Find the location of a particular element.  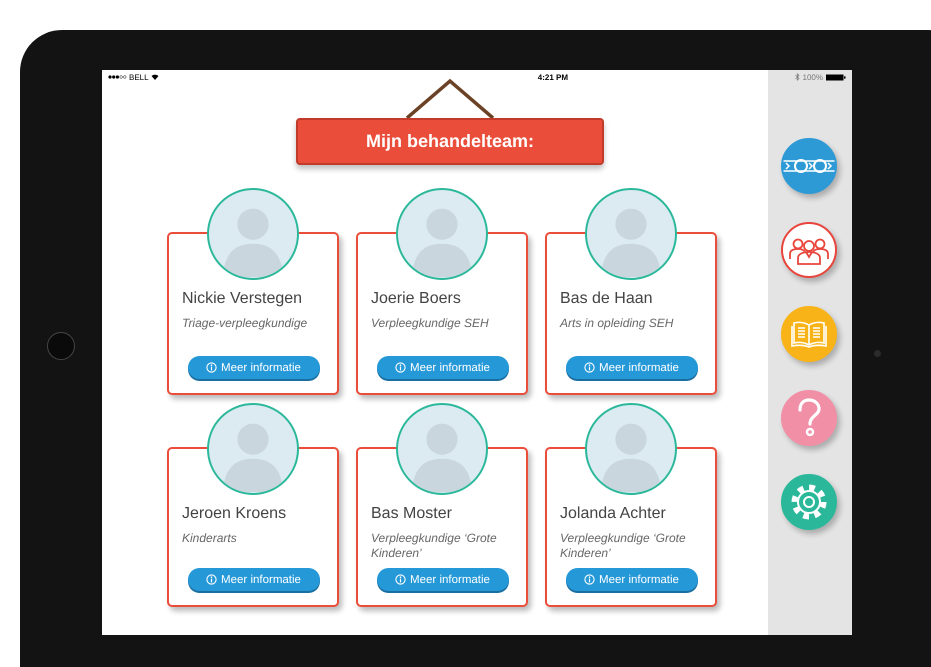

home-button is located at coordinates (61, 346).